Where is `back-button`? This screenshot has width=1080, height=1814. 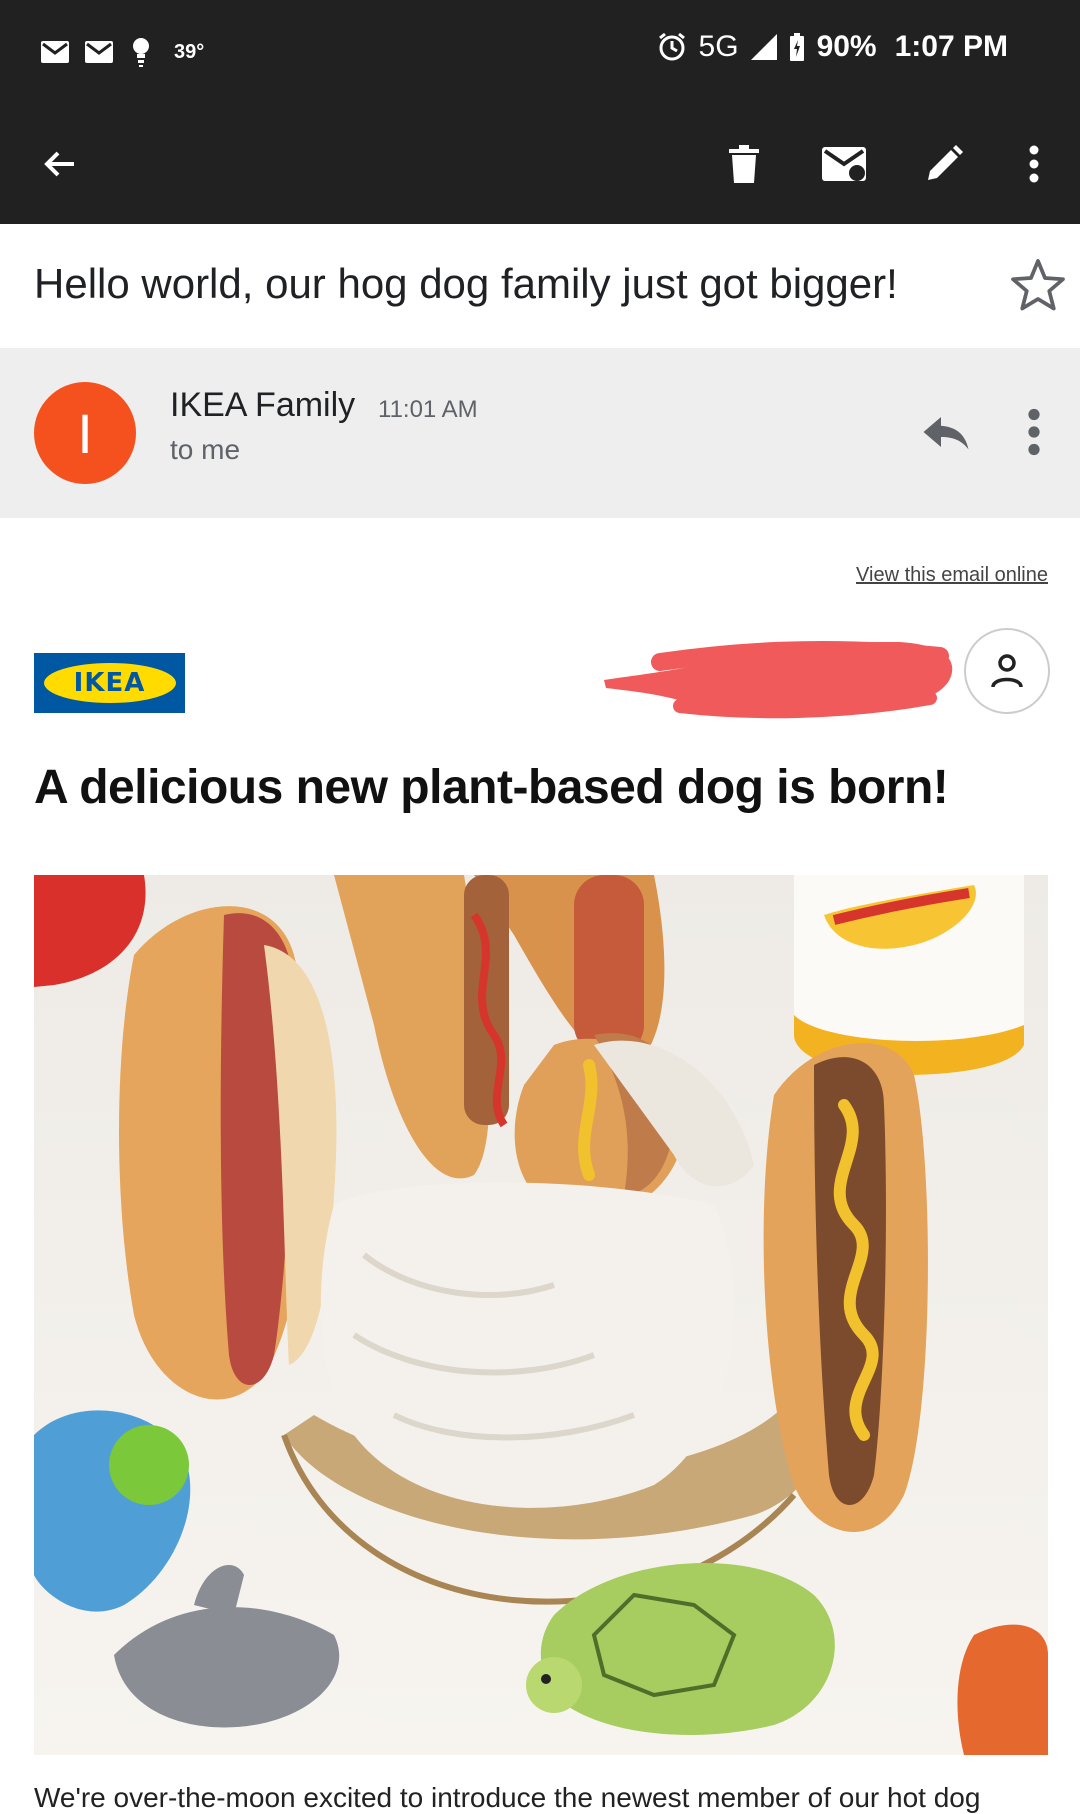 back-button is located at coordinates (60, 164).